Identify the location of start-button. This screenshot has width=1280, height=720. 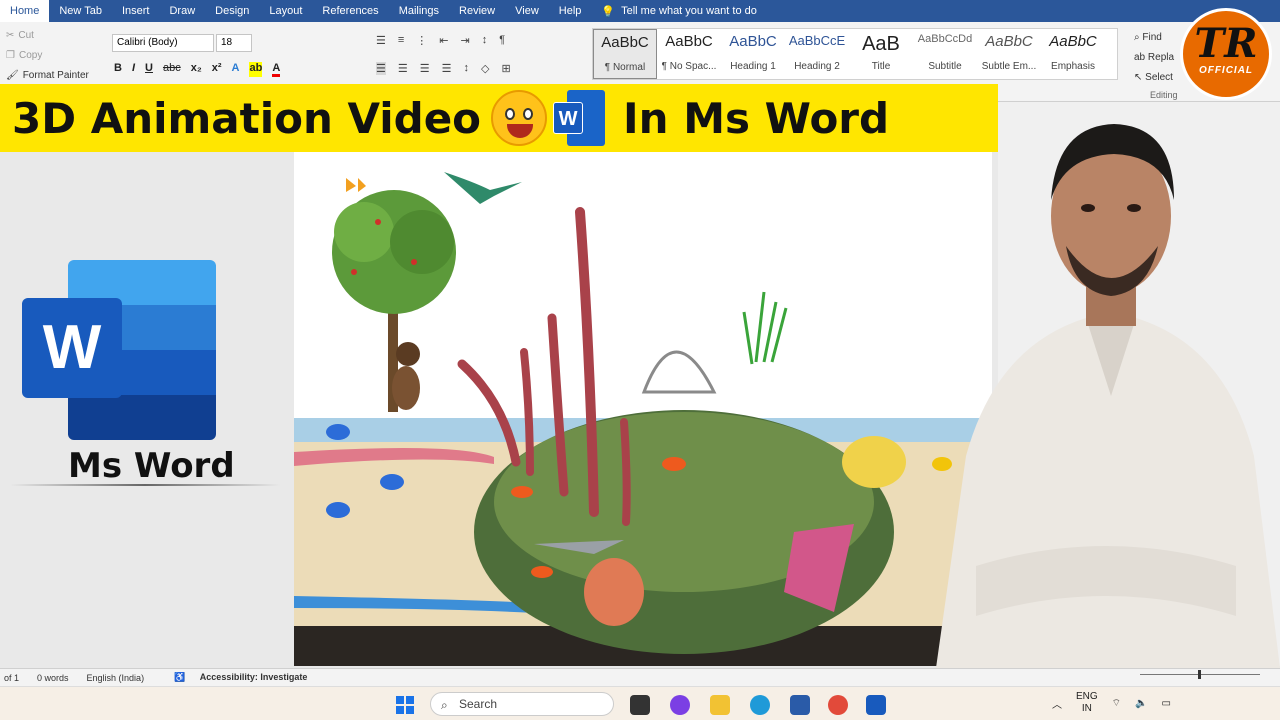
(405, 705).